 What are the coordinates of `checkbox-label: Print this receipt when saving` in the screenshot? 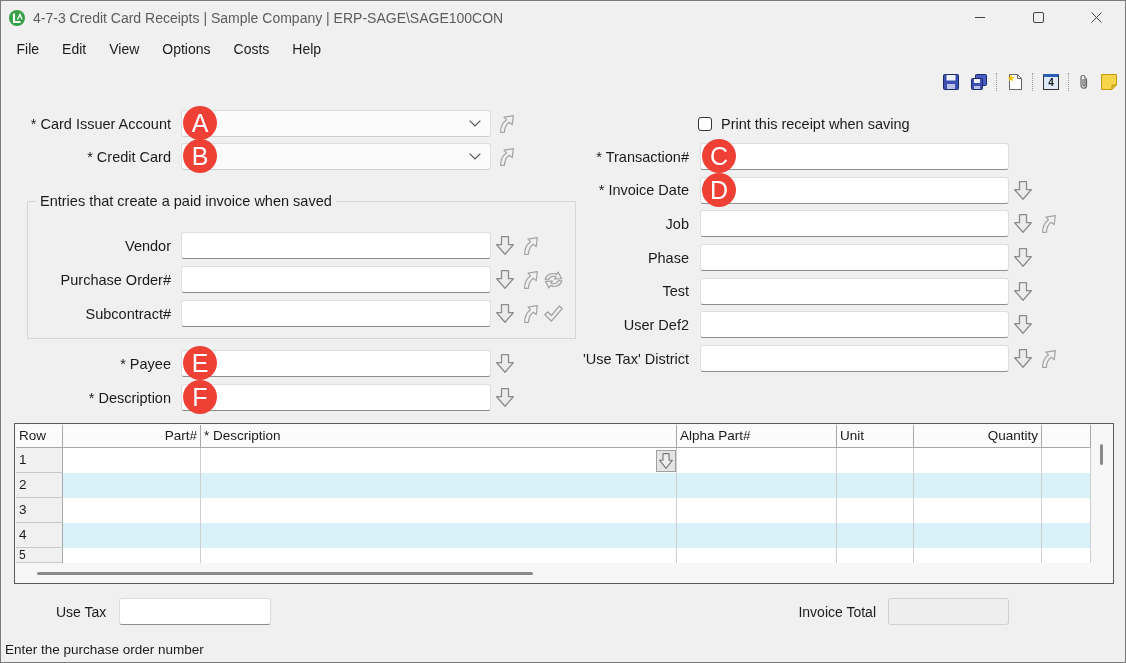 It's located at (815, 123).